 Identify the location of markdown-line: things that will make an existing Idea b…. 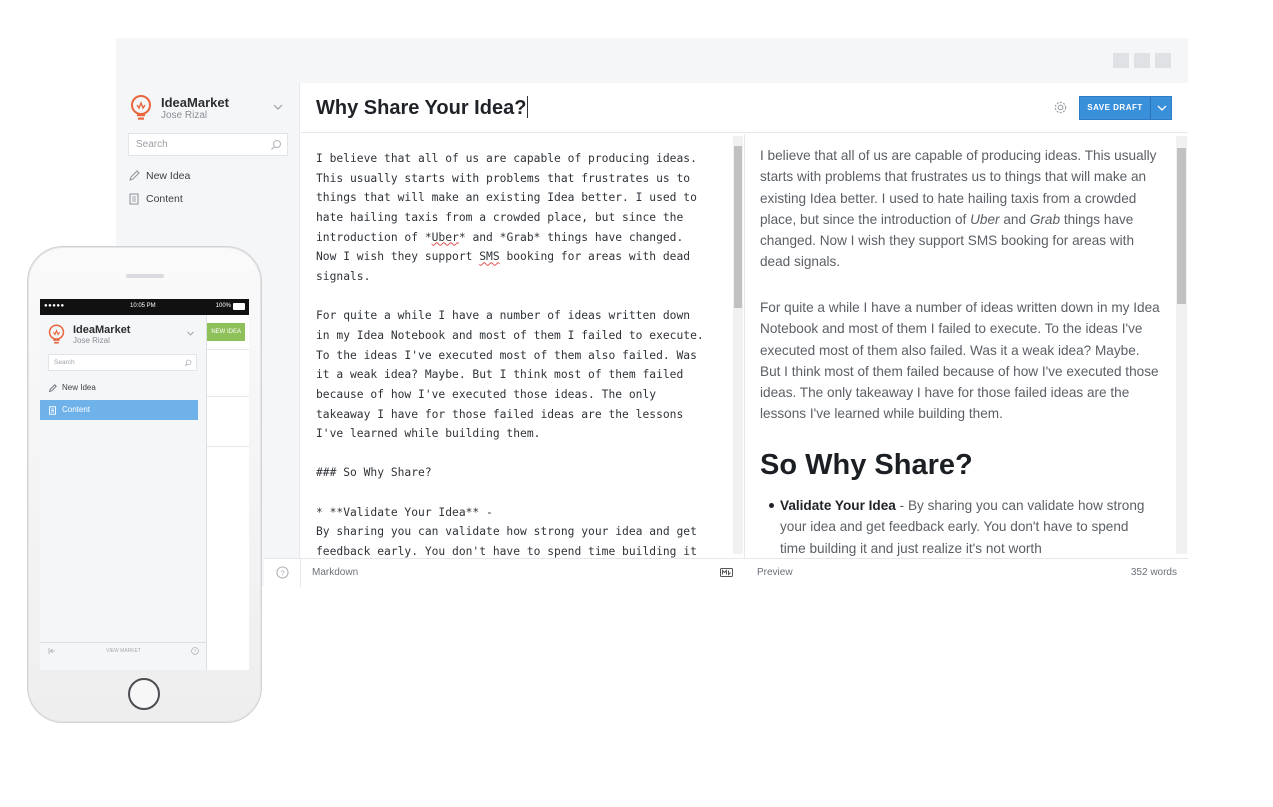
(506, 198).